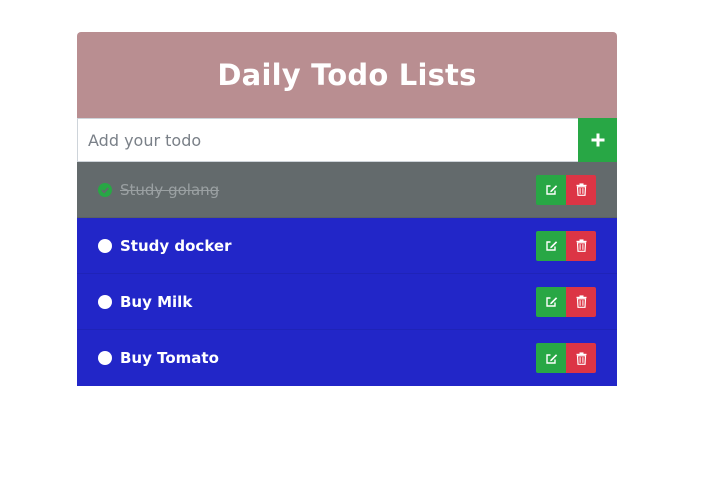 The image size is (714, 487). I want to click on check-circle-icon, so click(105, 189).